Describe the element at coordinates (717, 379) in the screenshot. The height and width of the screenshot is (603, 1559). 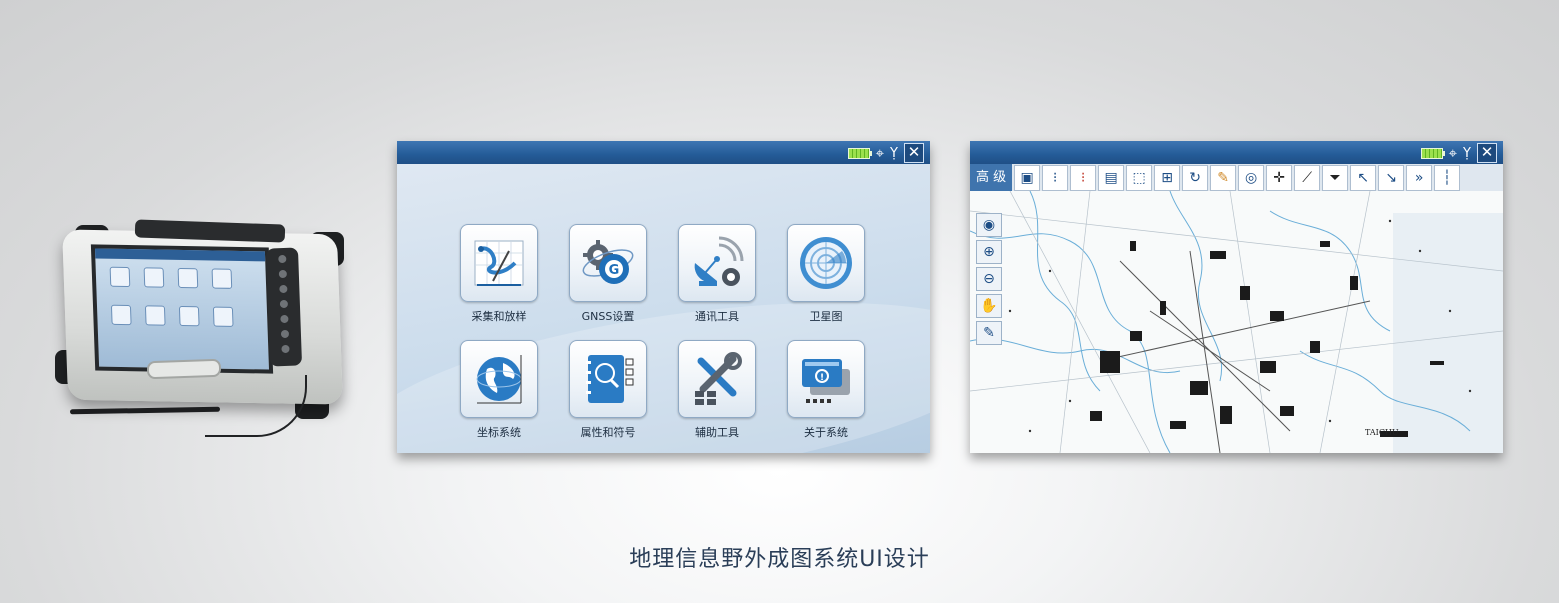
I see `auxiliary-tools-icon` at that location.